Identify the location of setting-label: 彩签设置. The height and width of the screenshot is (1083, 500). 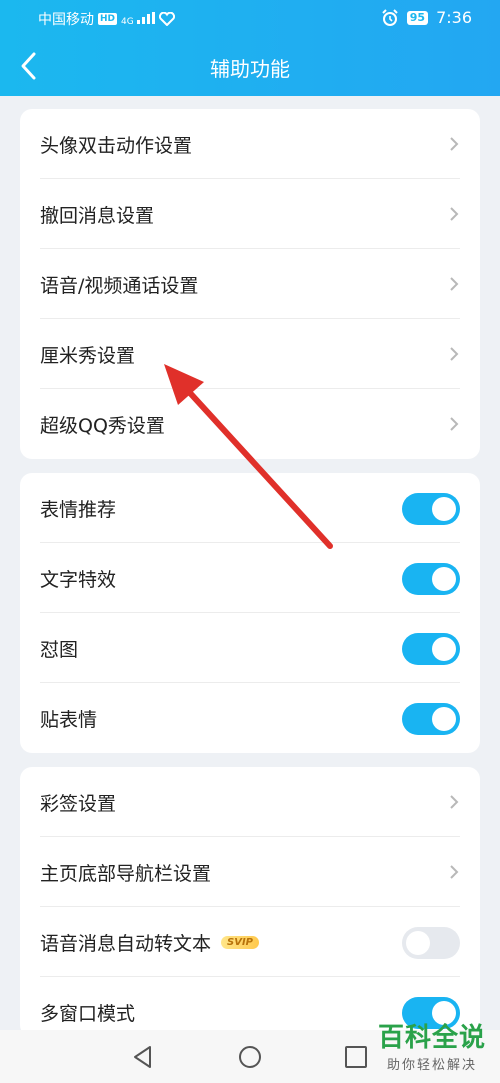
(78, 804).